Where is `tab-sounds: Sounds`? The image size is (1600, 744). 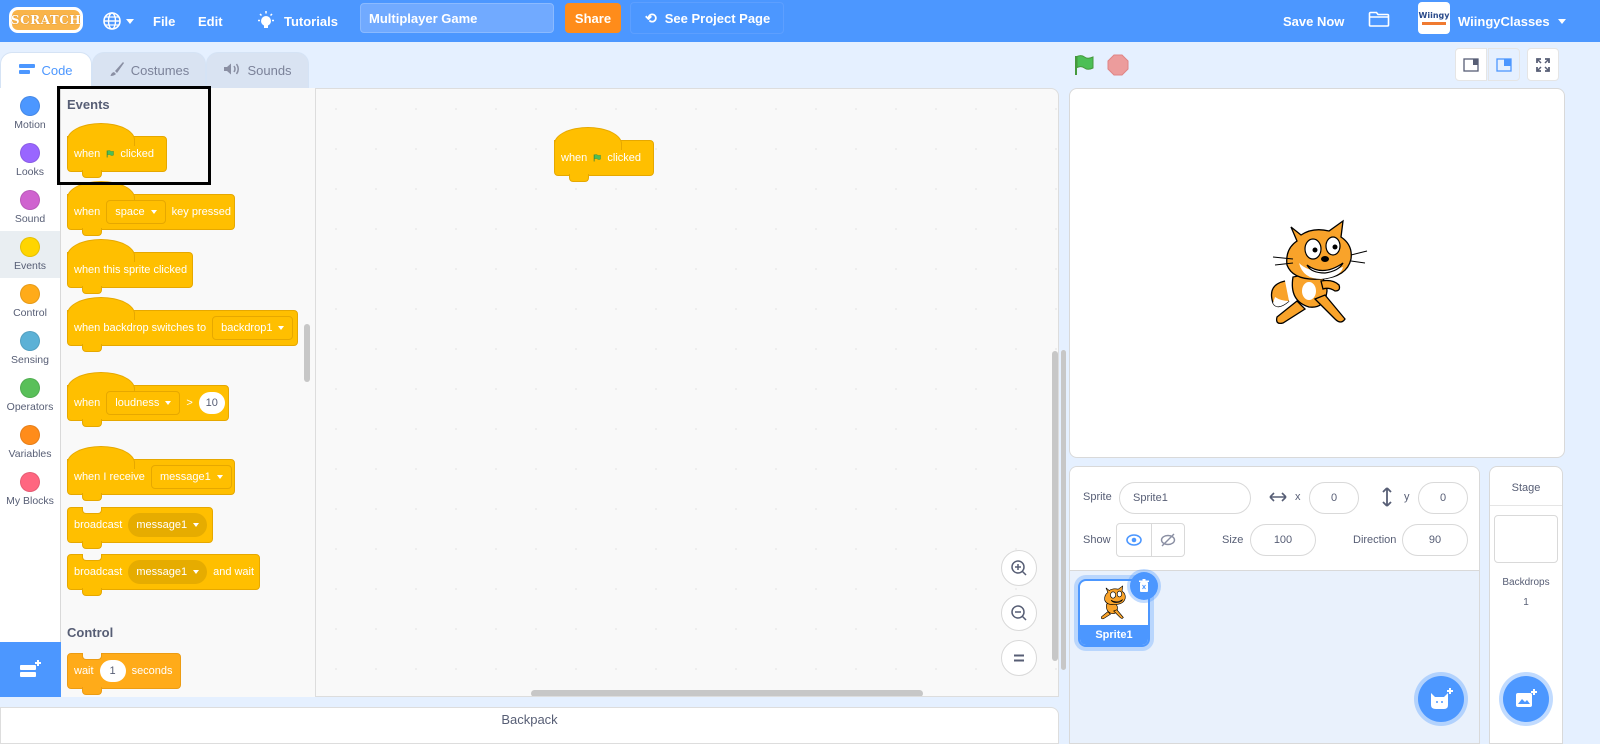 tab-sounds: Sounds is located at coordinates (257, 70).